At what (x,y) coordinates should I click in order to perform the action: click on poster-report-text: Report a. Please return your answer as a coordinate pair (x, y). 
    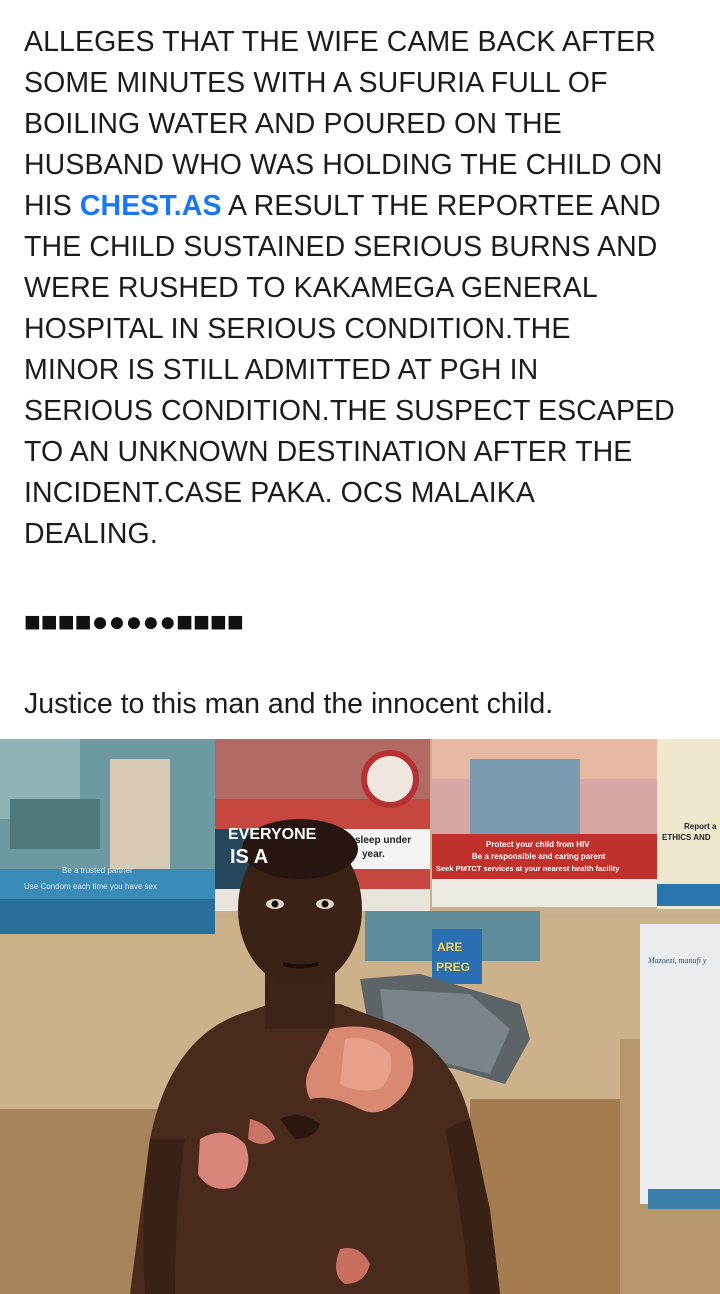
    Looking at the image, I should click on (700, 826).